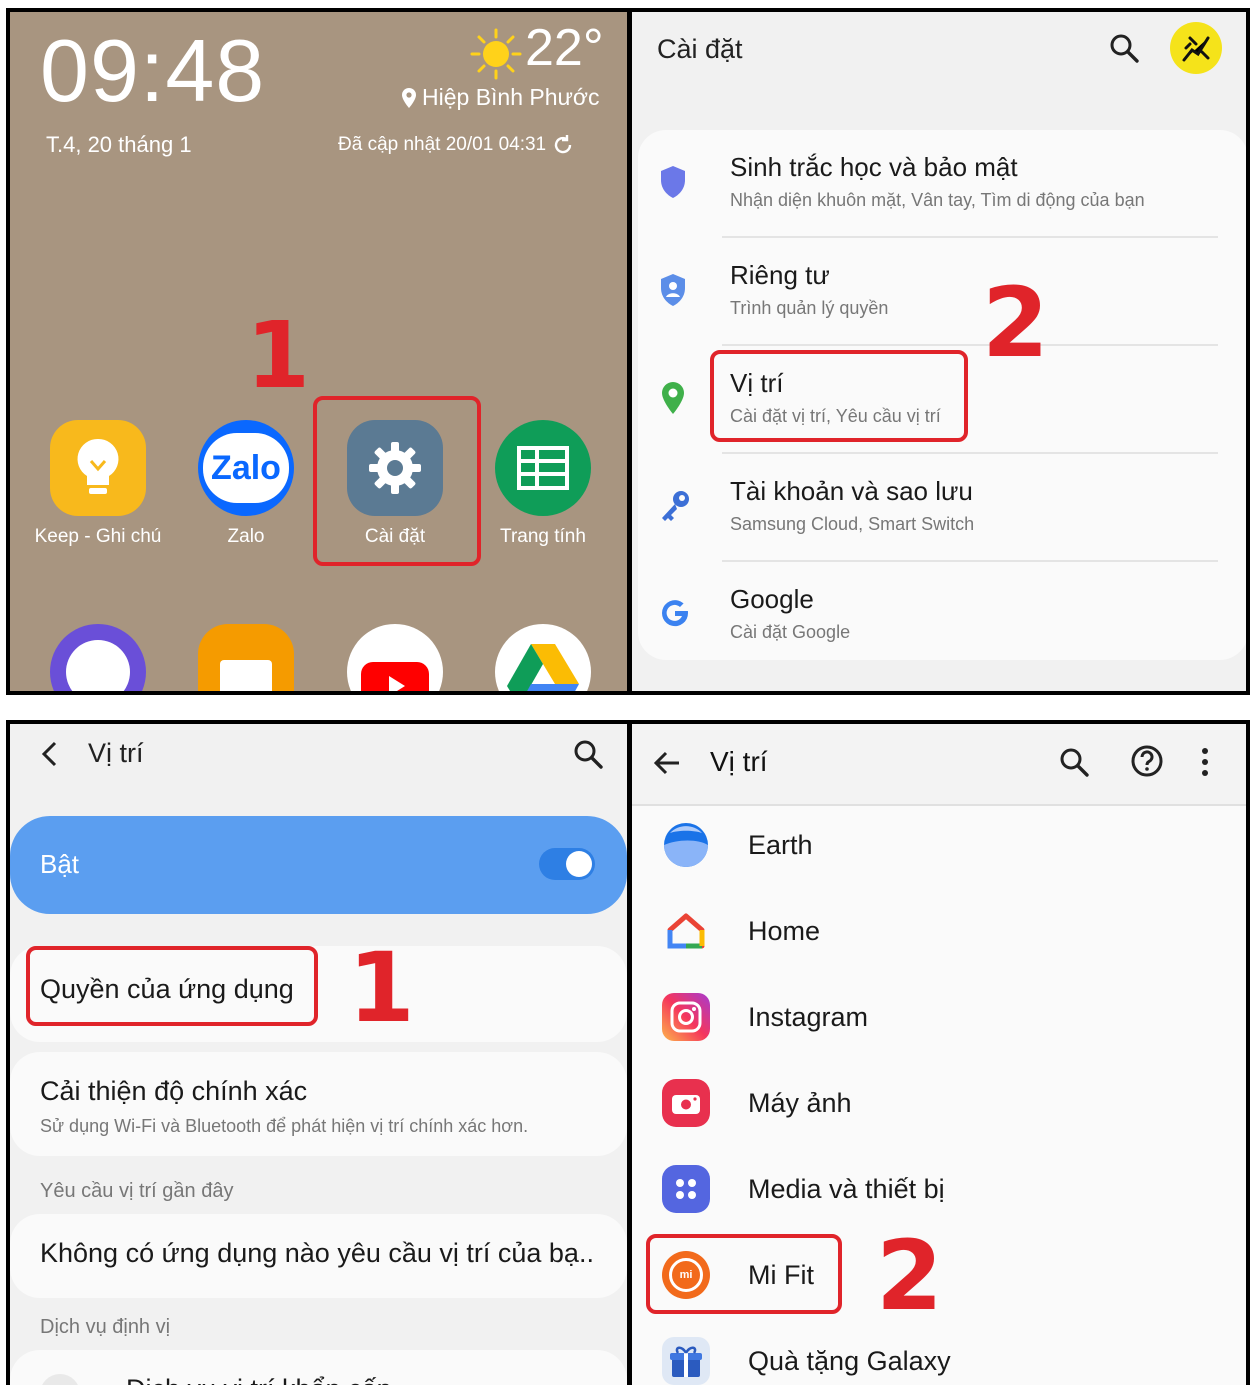 Image resolution: width=1250 pixels, height=1385 pixels. I want to click on spreadsheet-icon, so click(543, 468).